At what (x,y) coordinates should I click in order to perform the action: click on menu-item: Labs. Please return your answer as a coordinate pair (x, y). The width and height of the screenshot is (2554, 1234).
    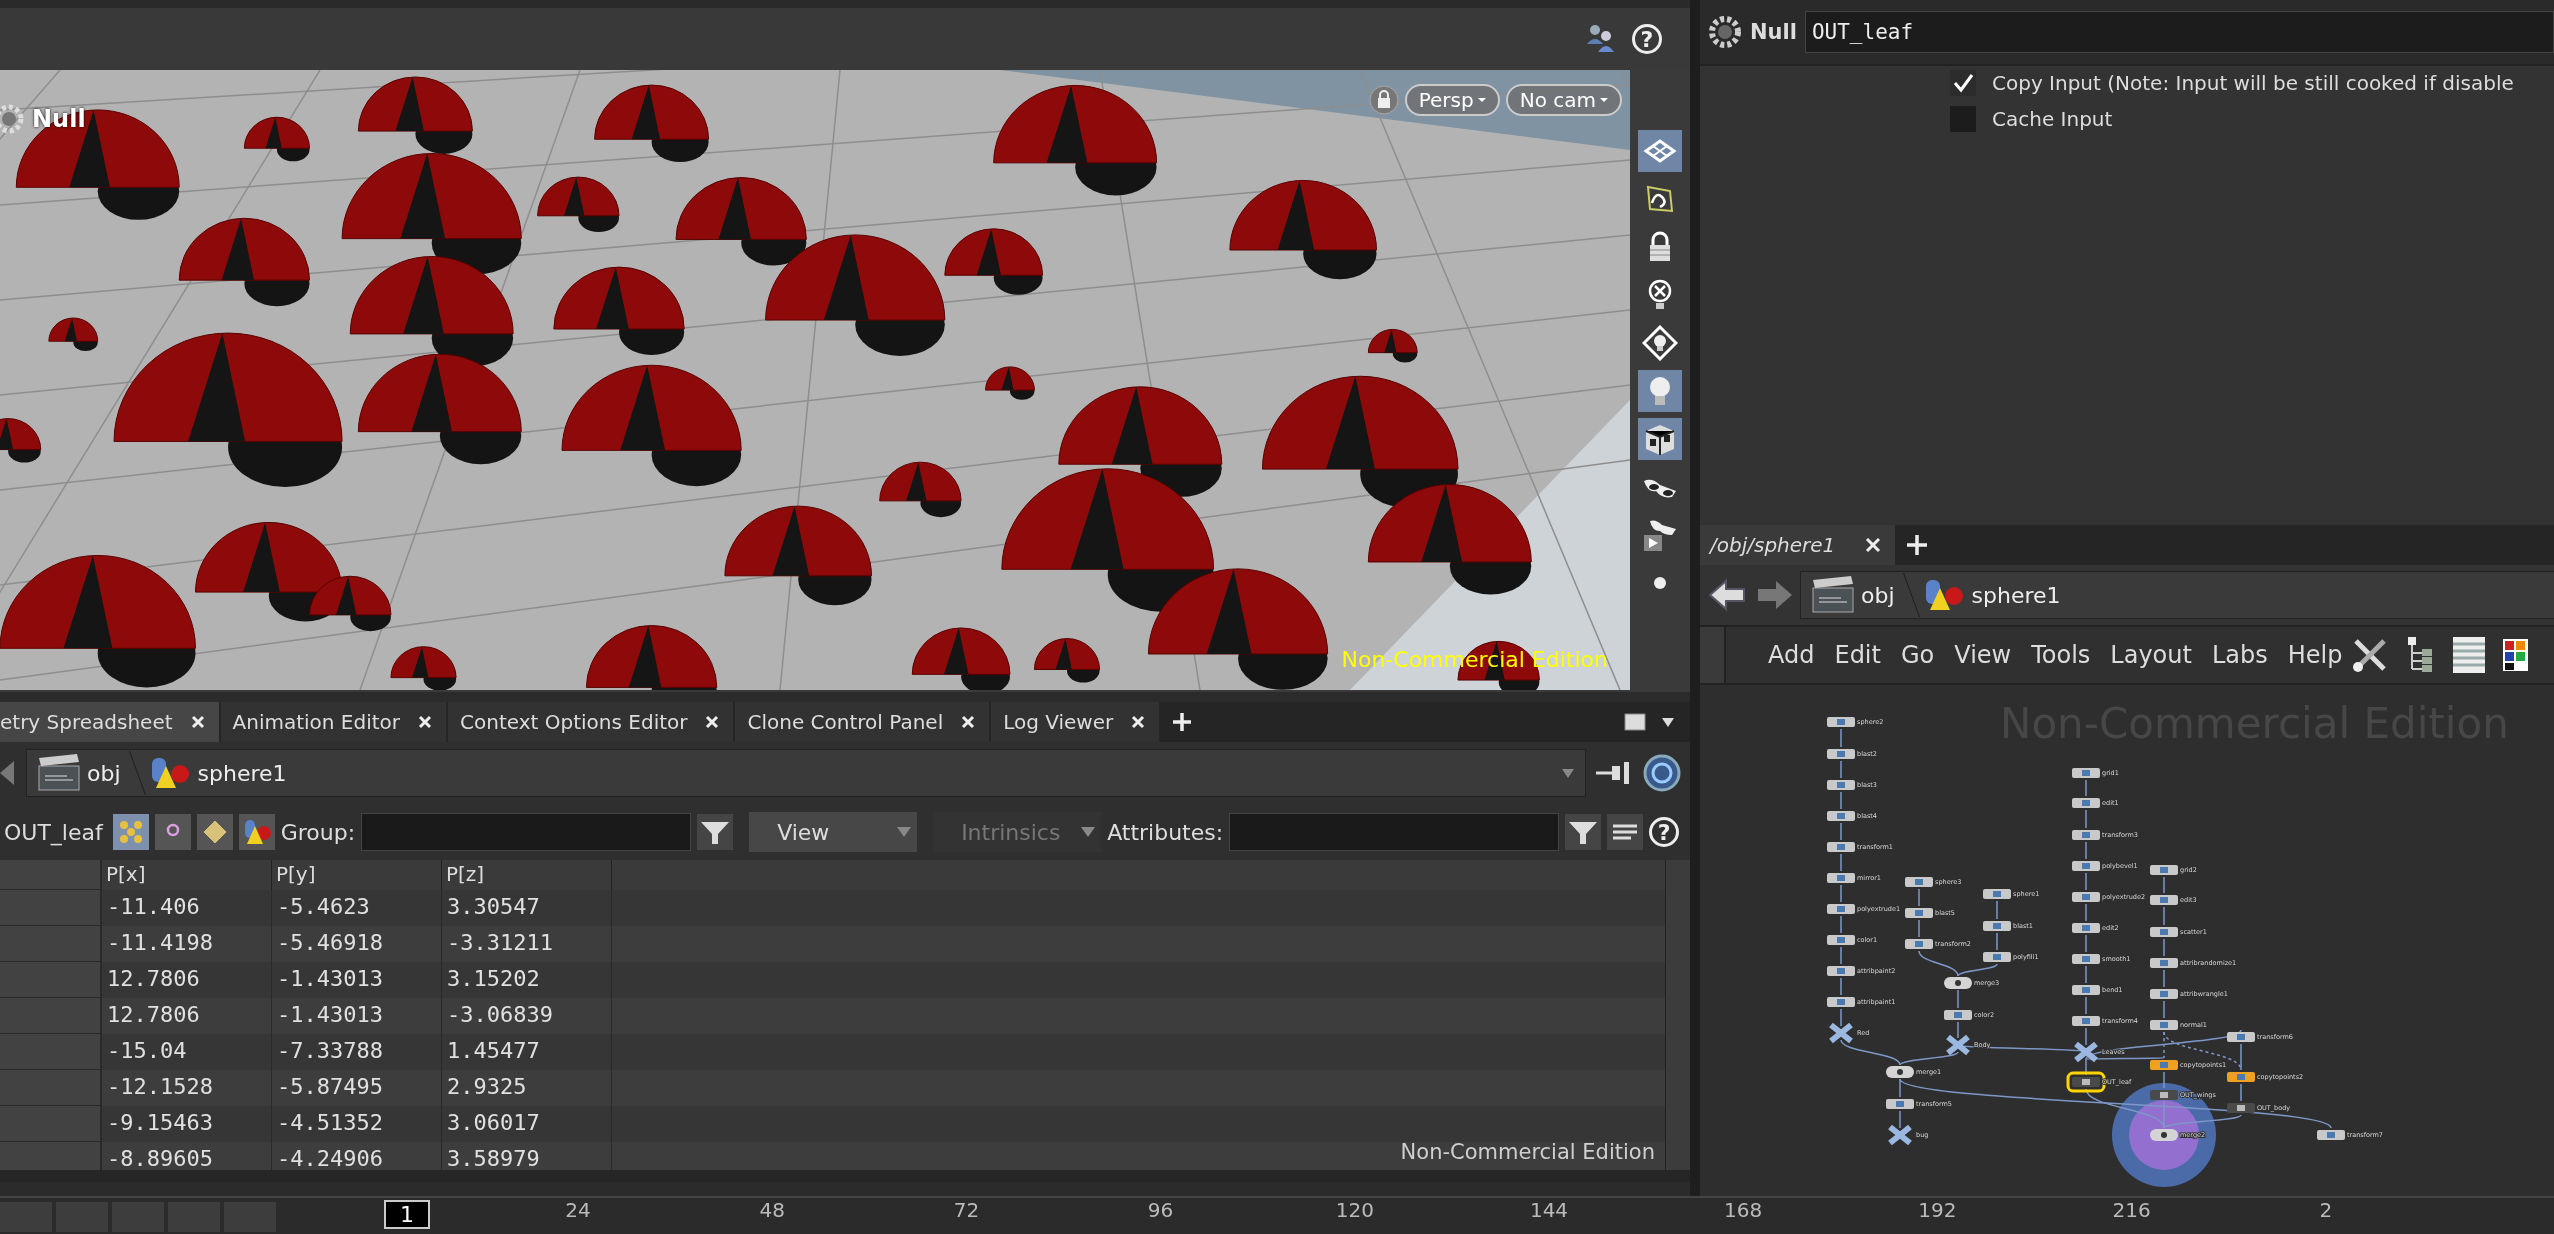
    Looking at the image, I should click on (2239, 655).